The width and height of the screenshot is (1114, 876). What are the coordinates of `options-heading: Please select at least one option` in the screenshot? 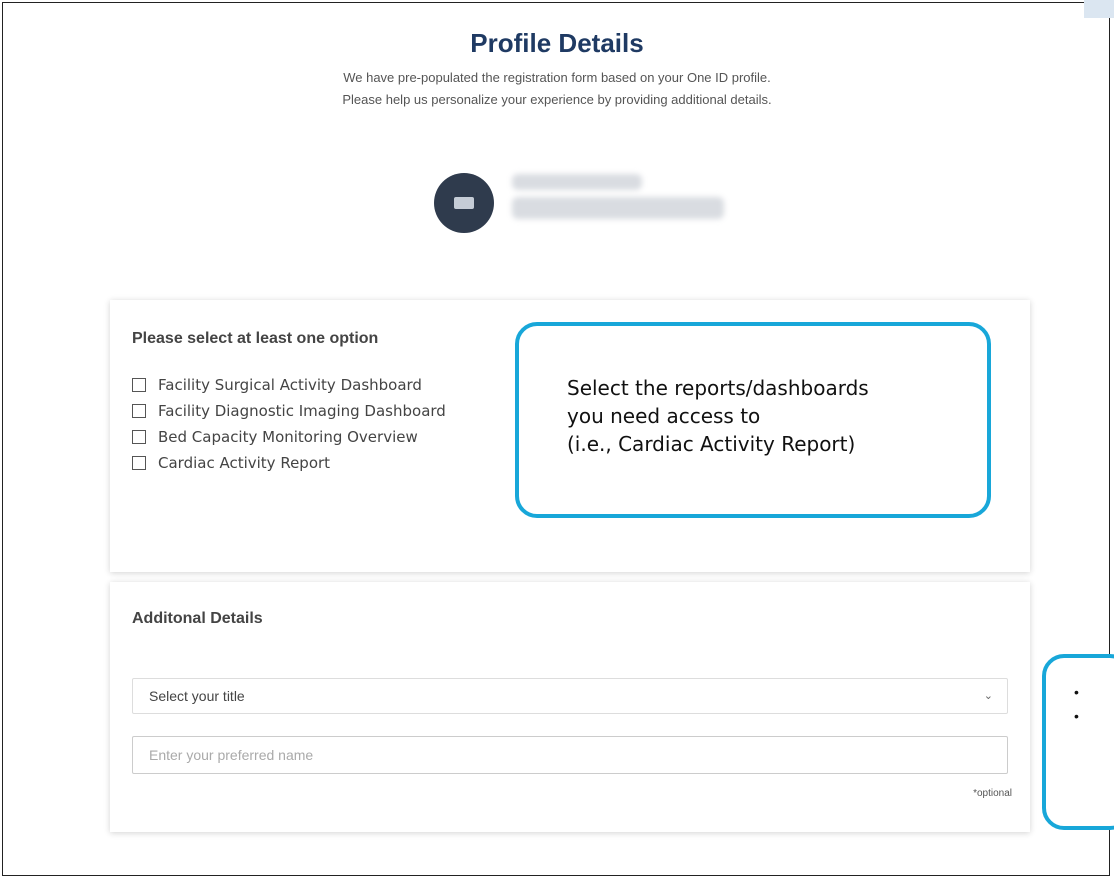 It's located at (255, 338).